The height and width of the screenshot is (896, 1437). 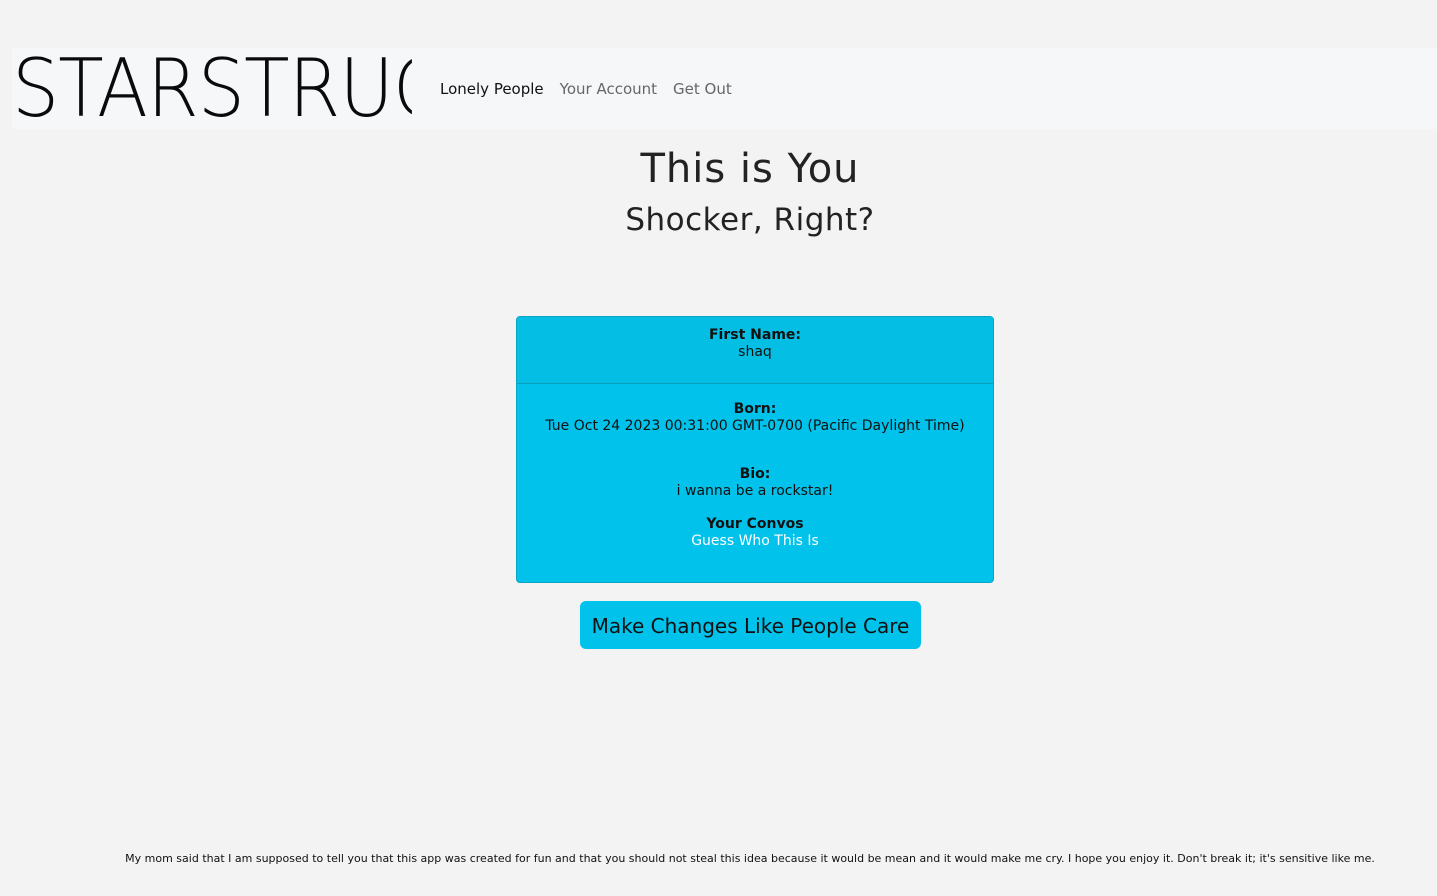 I want to click on page-title: This is You, so click(x=750, y=169).